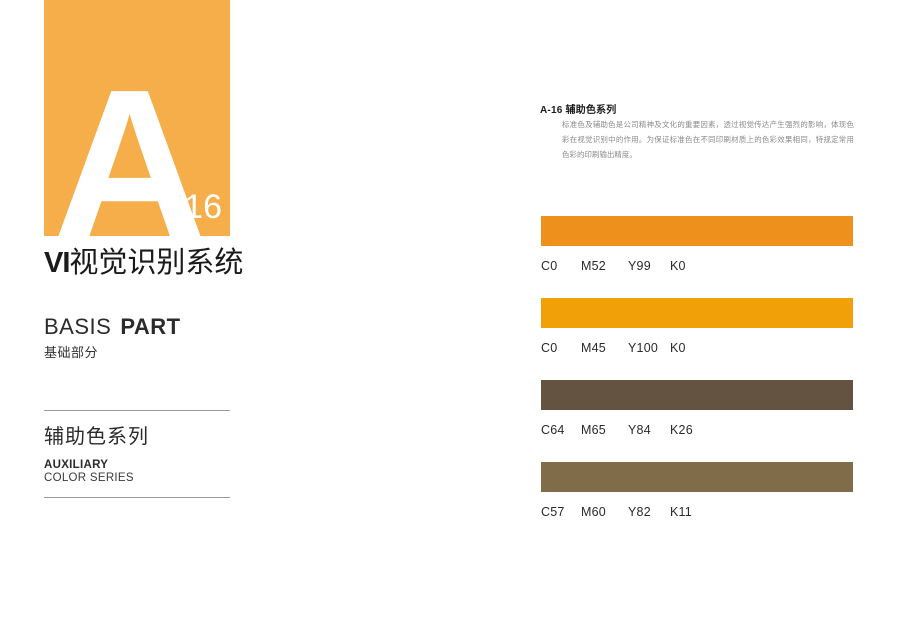 The height and width of the screenshot is (637, 900). What do you see at coordinates (697, 348) in the screenshot?
I see `cmyk-label: C0 M45 Y100 K0` at bounding box center [697, 348].